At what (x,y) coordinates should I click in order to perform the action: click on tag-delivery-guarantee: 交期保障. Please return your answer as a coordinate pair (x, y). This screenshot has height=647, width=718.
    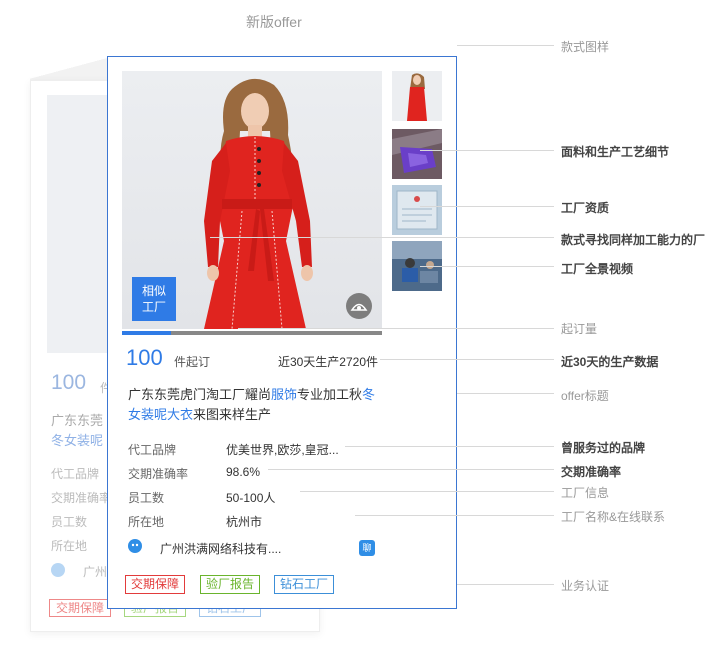
    Looking at the image, I should click on (155, 584).